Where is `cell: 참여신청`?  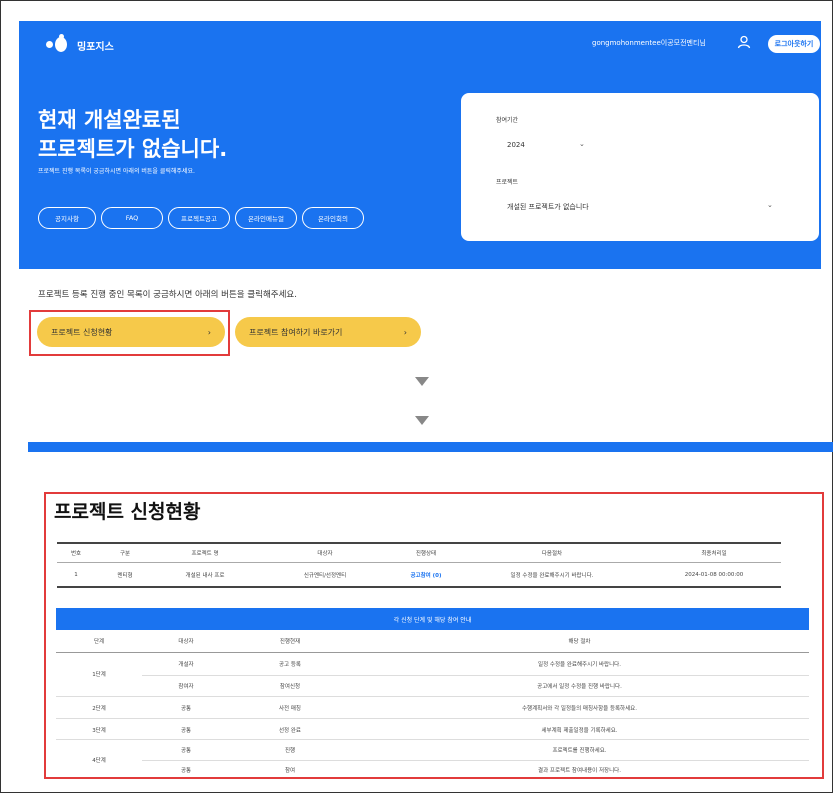
cell: 참여신청 is located at coordinates (290, 687).